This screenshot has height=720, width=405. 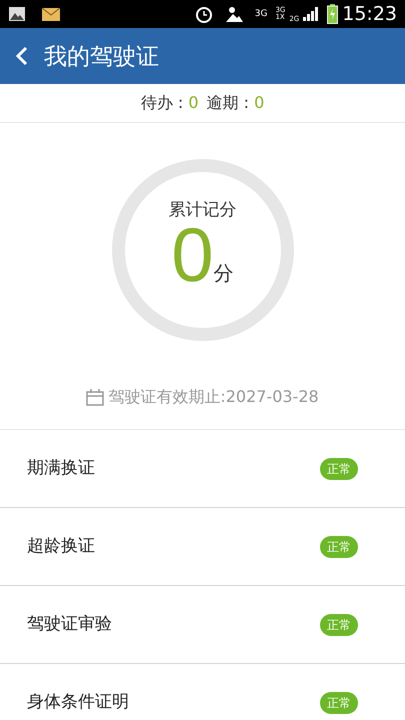 I want to click on row-label: 期满换证, so click(x=61, y=468).